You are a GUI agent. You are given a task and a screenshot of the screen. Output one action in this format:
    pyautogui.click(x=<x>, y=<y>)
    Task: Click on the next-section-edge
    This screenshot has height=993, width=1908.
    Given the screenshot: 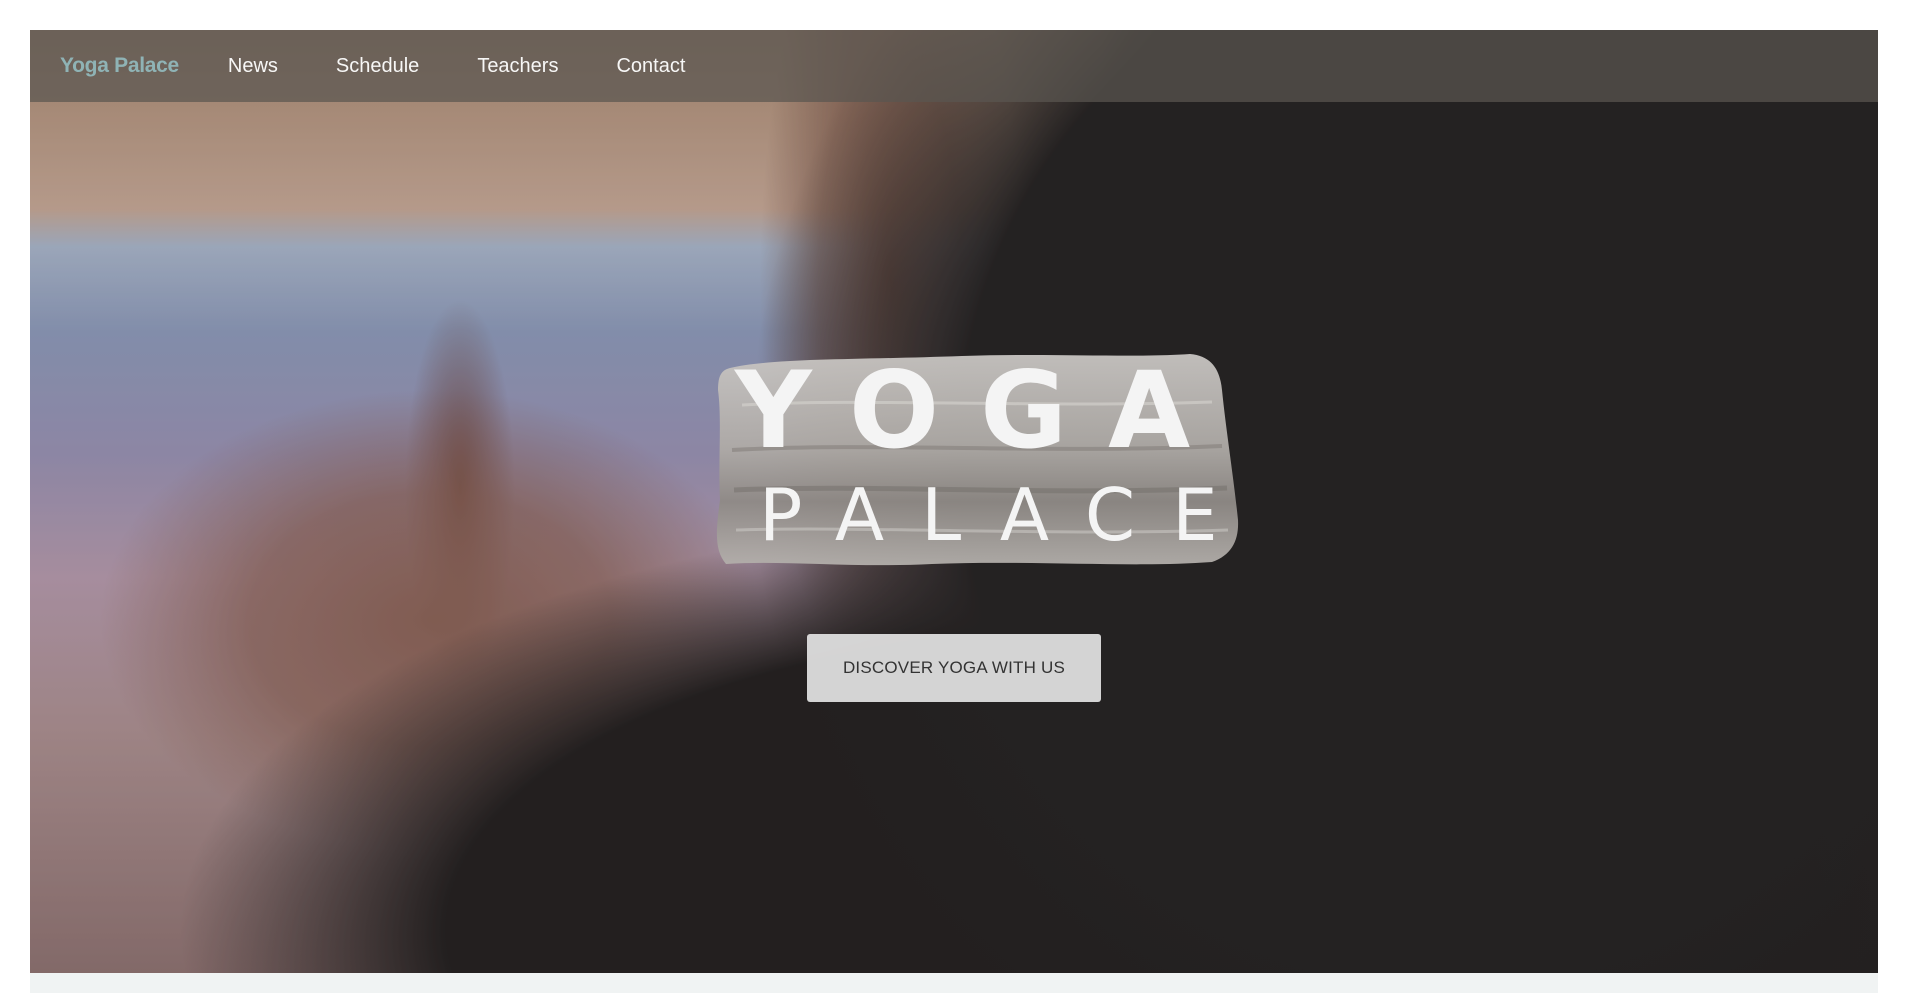 What is the action you would take?
    pyautogui.click(x=954, y=983)
    